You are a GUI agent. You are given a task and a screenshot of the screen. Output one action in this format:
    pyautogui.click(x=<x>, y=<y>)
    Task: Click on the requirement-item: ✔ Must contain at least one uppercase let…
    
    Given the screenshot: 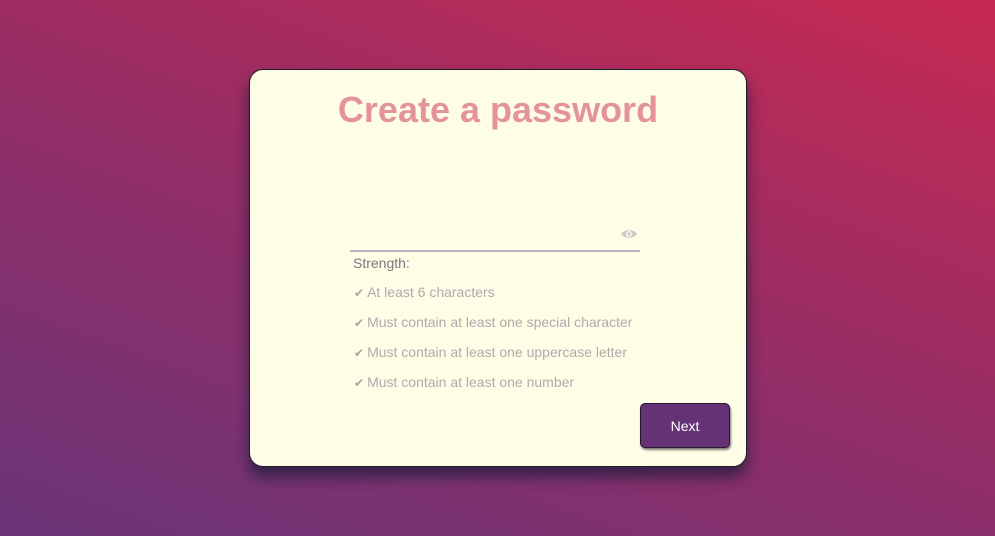 What is the action you would take?
    pyautogui.click(x=493, y=357)
    